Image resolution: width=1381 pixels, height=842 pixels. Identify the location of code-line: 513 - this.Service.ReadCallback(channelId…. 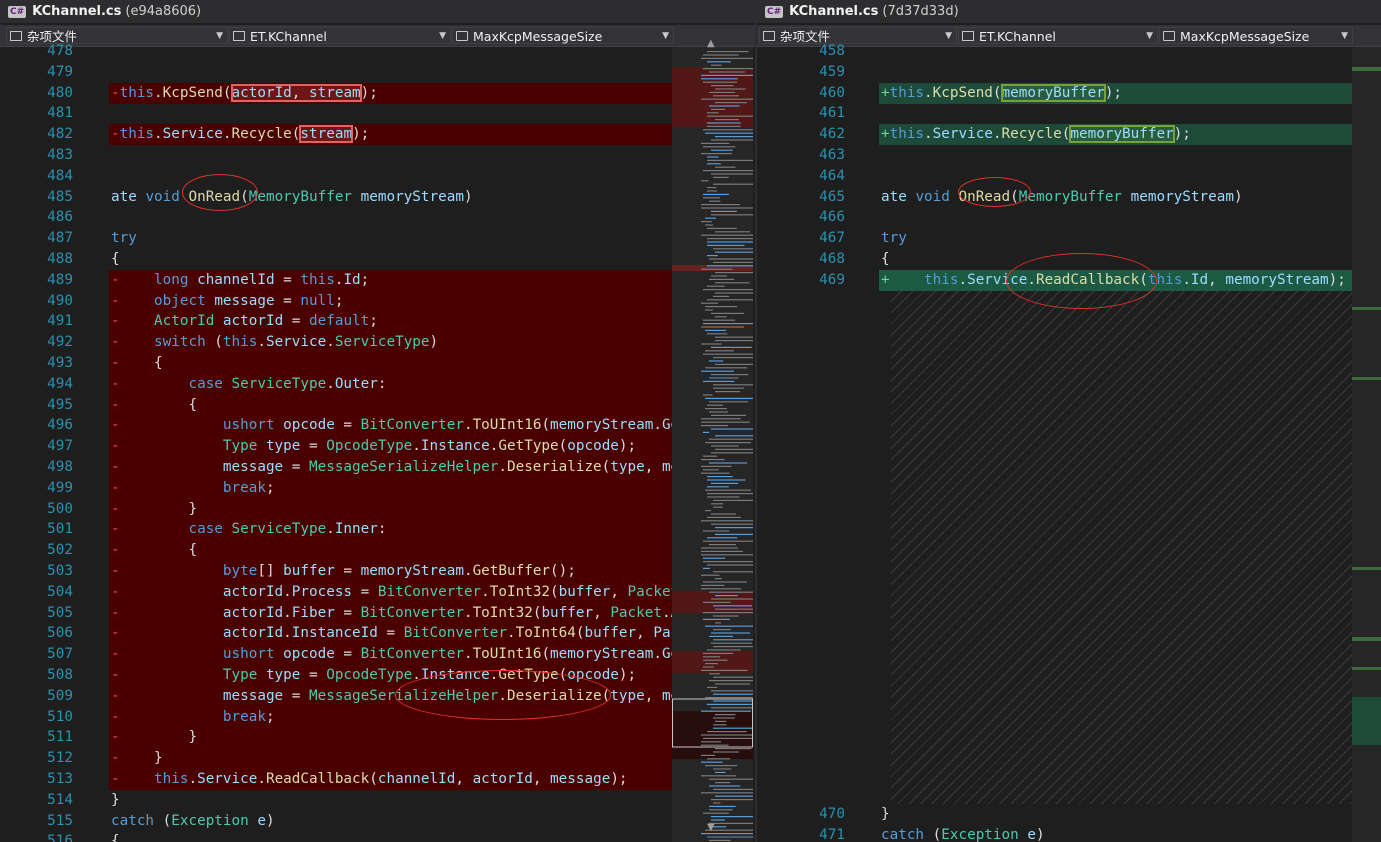
(336, 779).